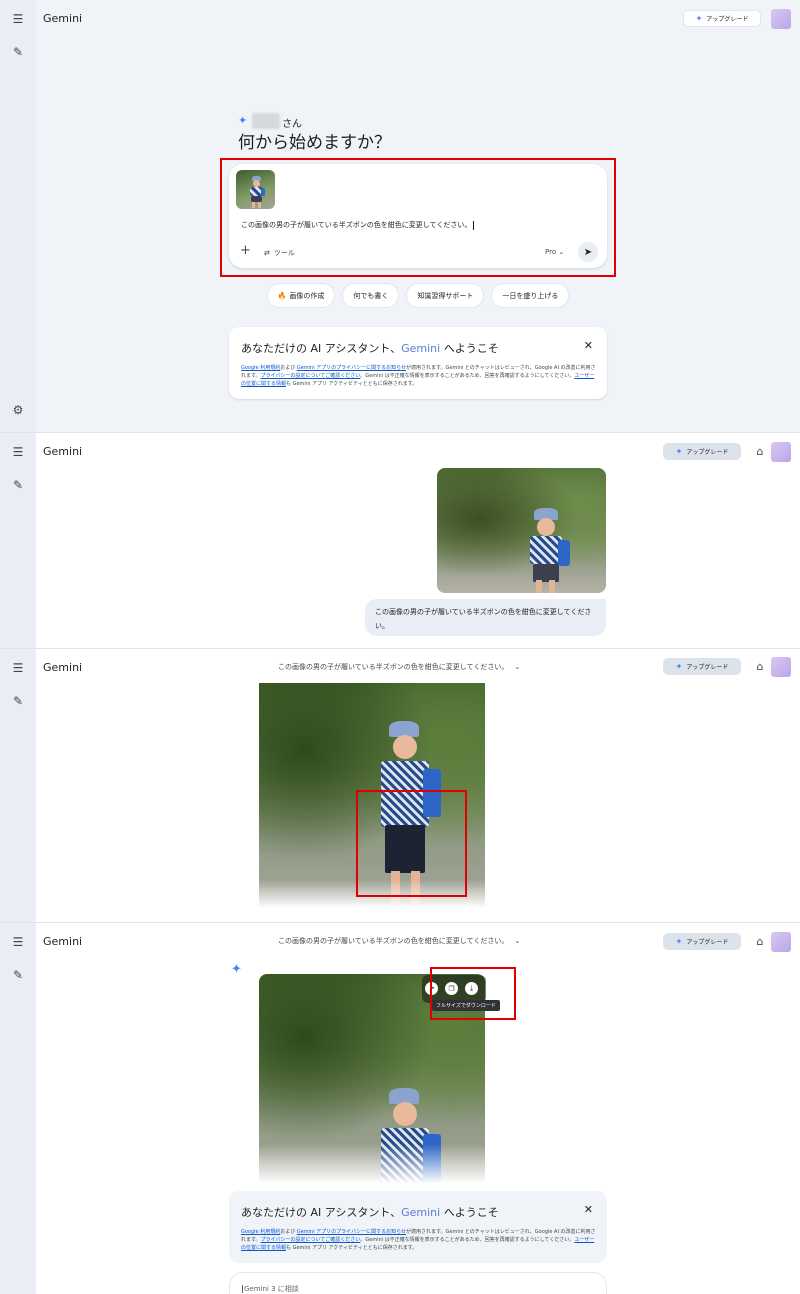  I want to click on chip-create-image: 🔥 画像の作成, so click(301, 295).